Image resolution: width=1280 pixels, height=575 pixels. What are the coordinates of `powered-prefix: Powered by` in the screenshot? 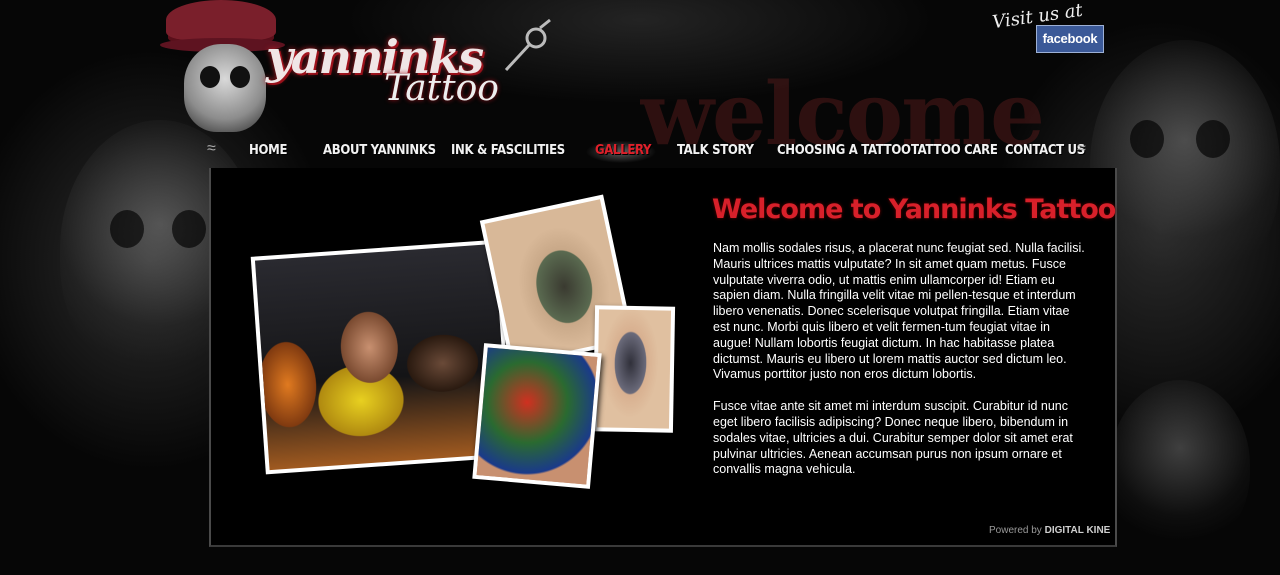 It's located at (1015, 530).